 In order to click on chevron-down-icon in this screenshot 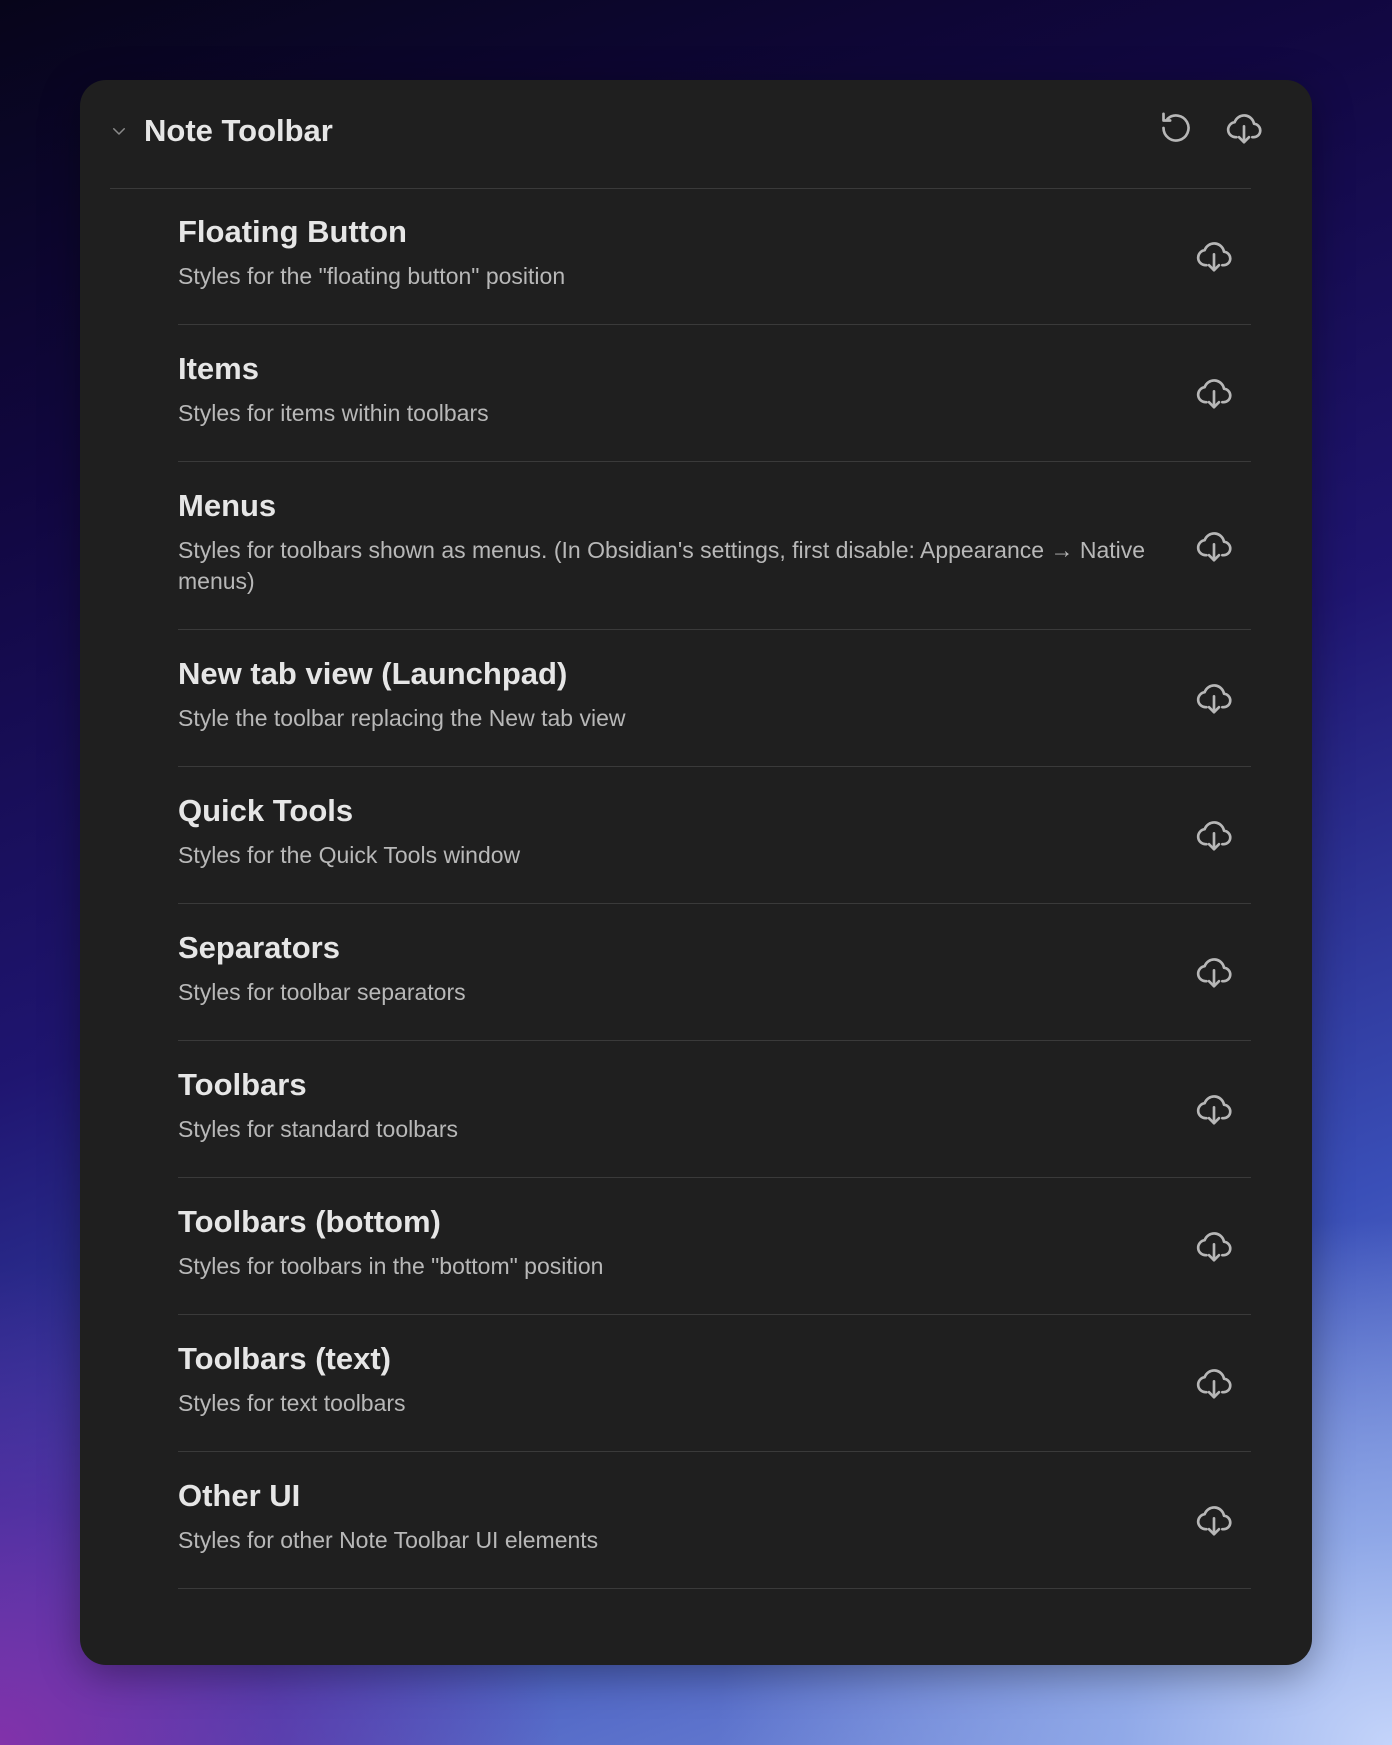, I will do `click(119, 131)`.